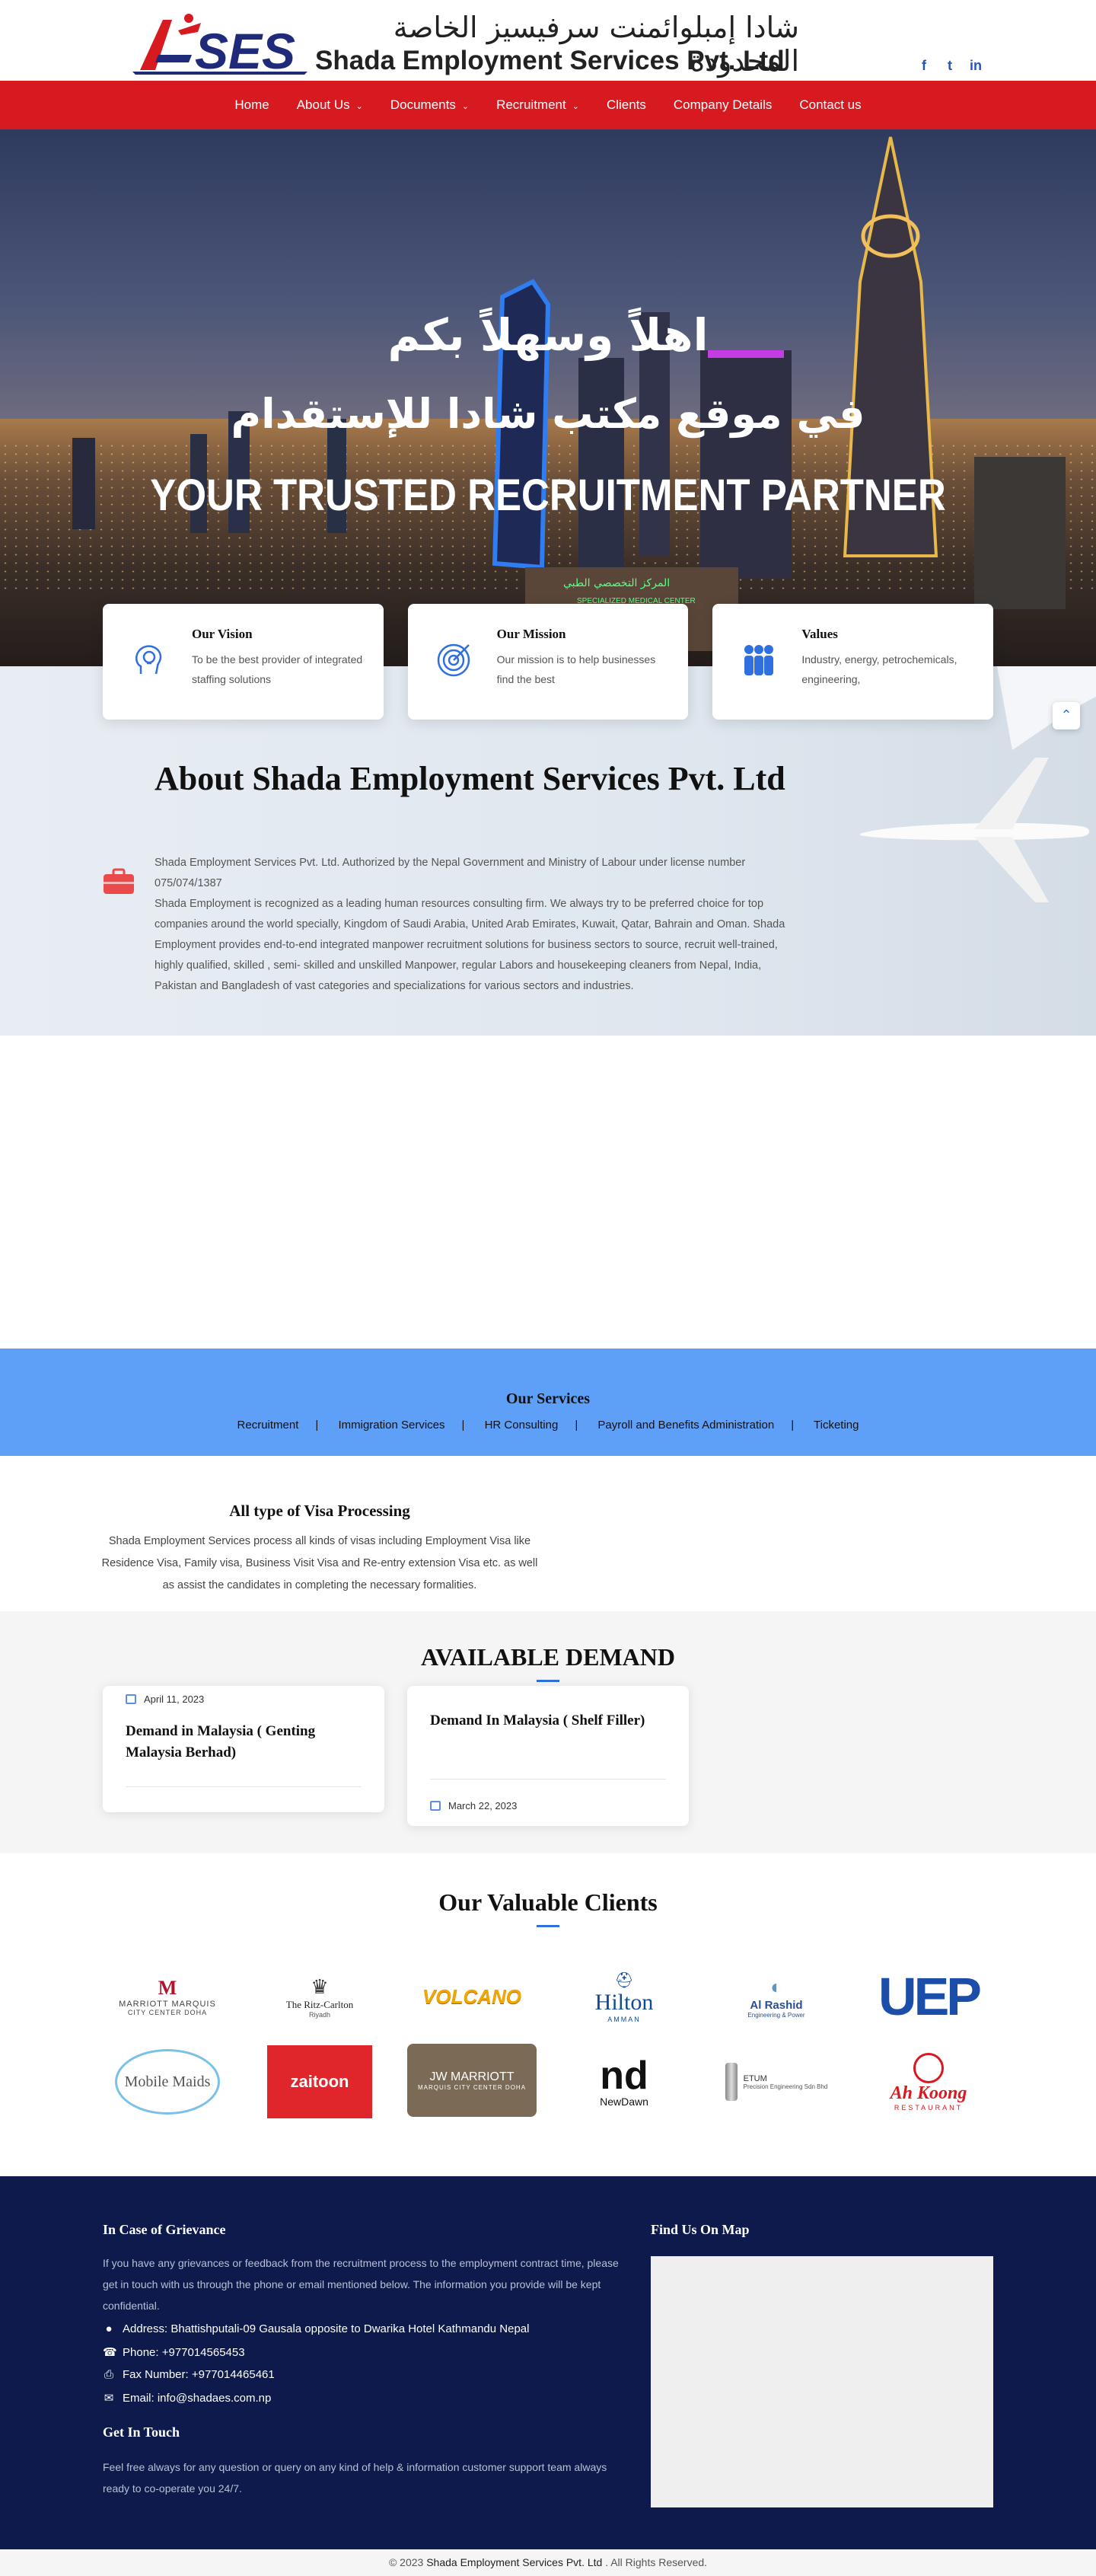 Image resolution: width=1096 pixels, height=2576 pixels. Describe the element at coordinates (685, 1425) in the screenshot. I see `service-payroll: Payroll and Benefits Administration` at that location.